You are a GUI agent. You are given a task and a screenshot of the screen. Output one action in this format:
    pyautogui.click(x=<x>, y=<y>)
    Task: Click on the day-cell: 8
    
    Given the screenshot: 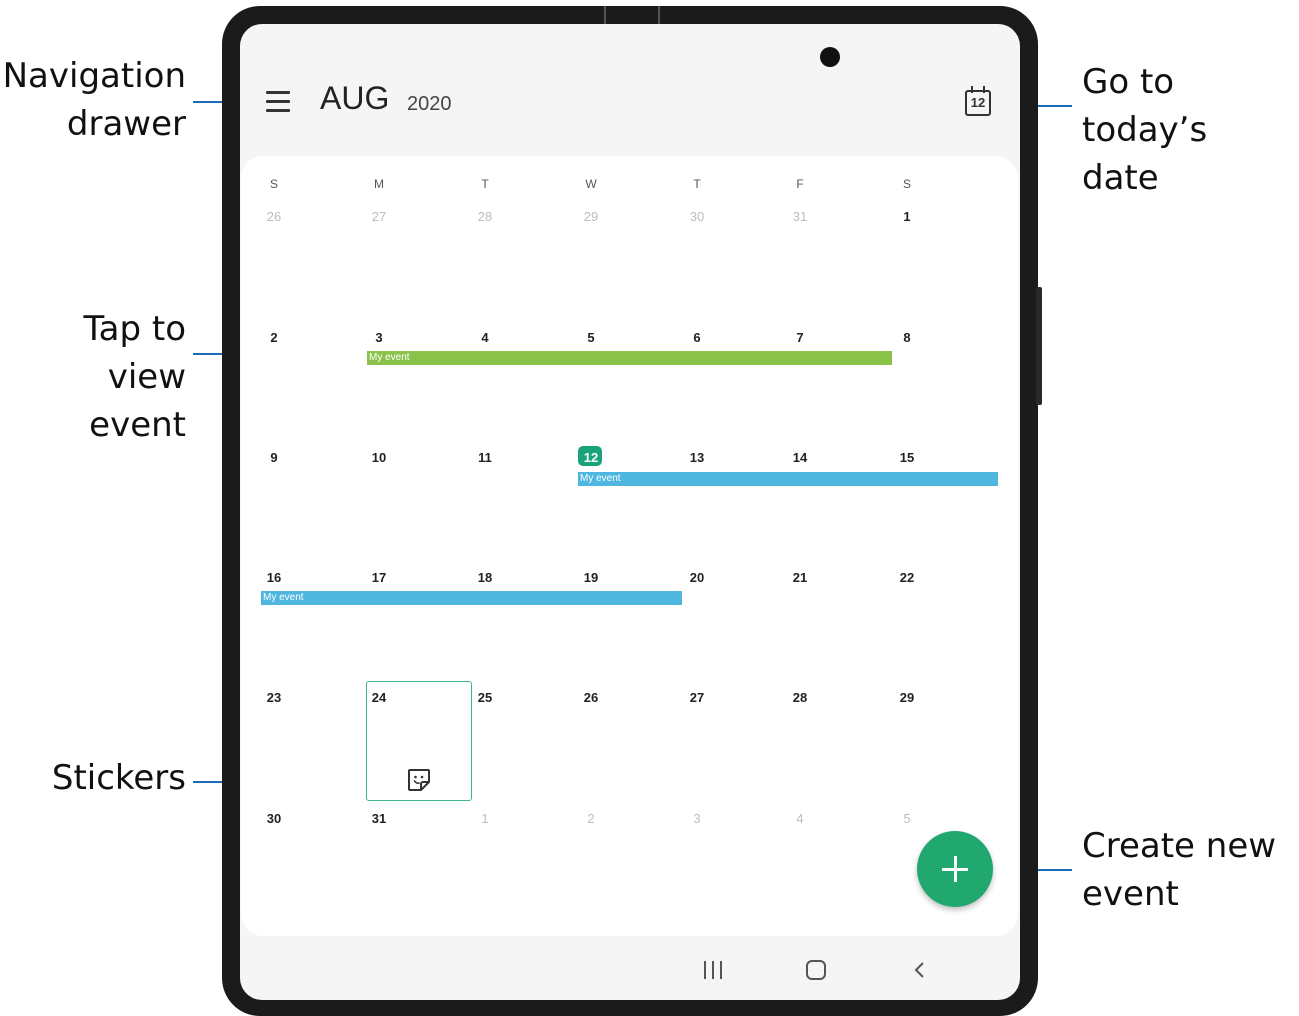 What is the action you would take?
    pyautogui.click(x=907, y=337)
    